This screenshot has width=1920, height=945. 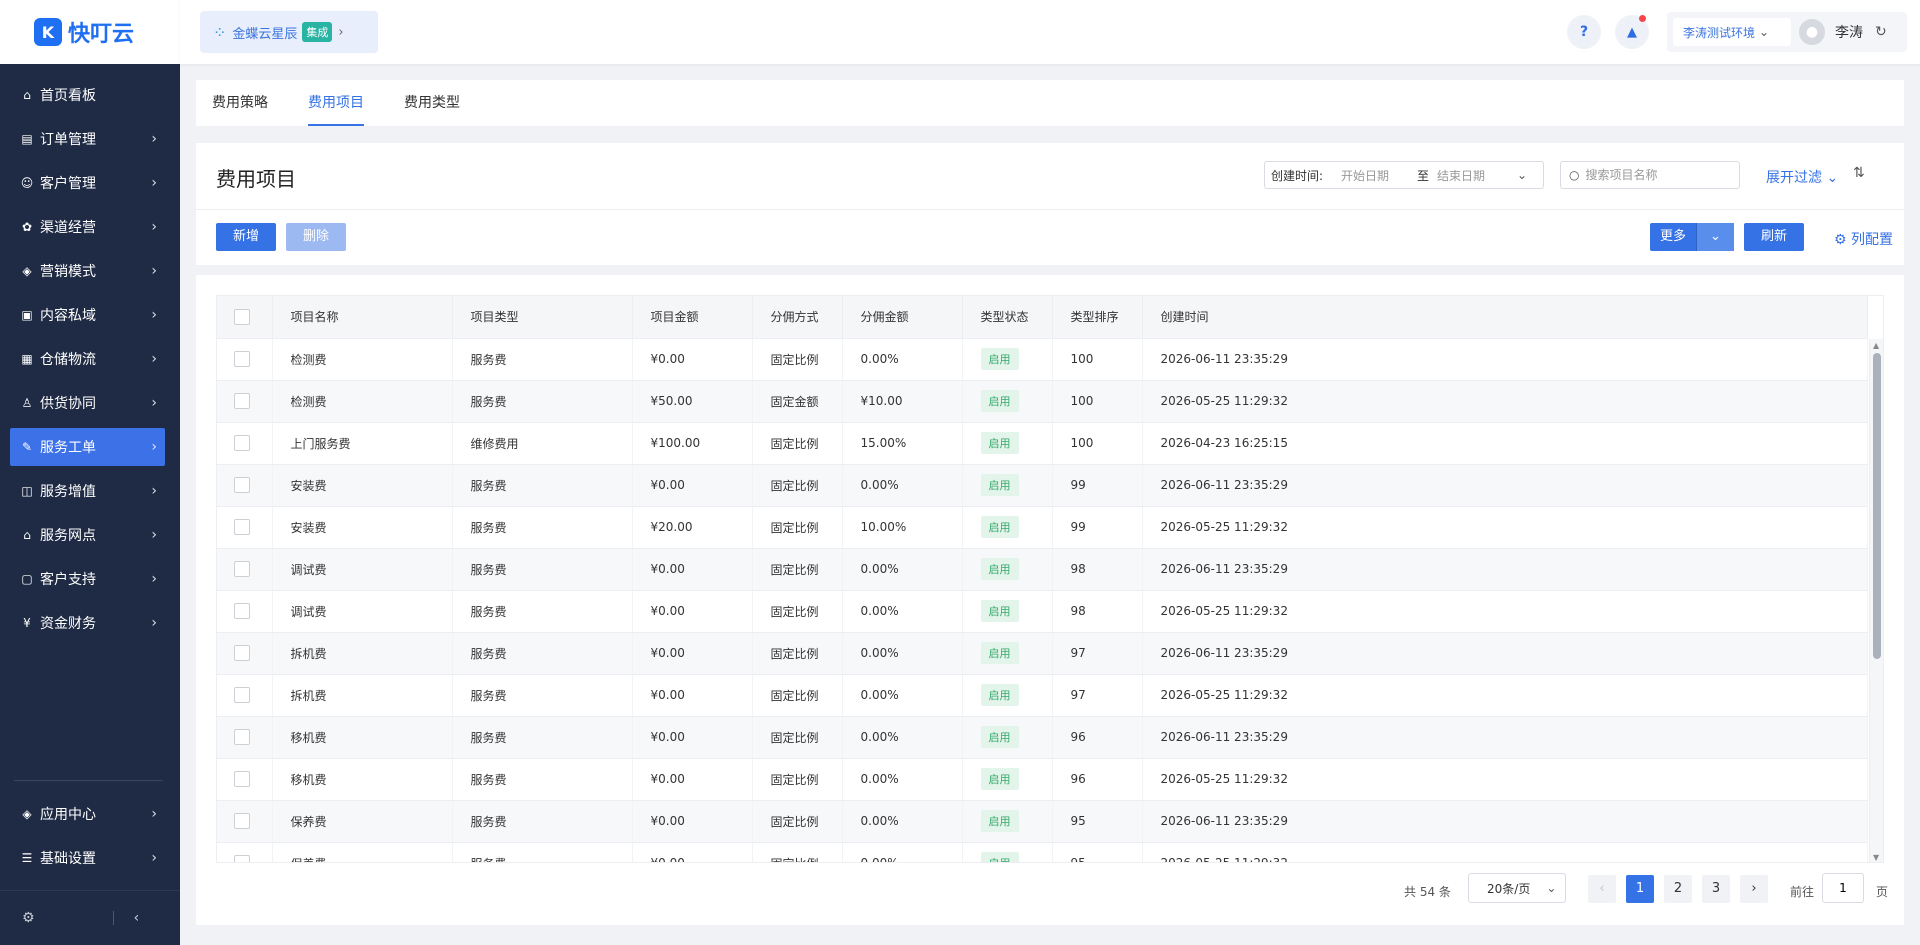 I want to click on sidebar-item-7: ♙ 供货协同 ›, so click(x=87, y=403).